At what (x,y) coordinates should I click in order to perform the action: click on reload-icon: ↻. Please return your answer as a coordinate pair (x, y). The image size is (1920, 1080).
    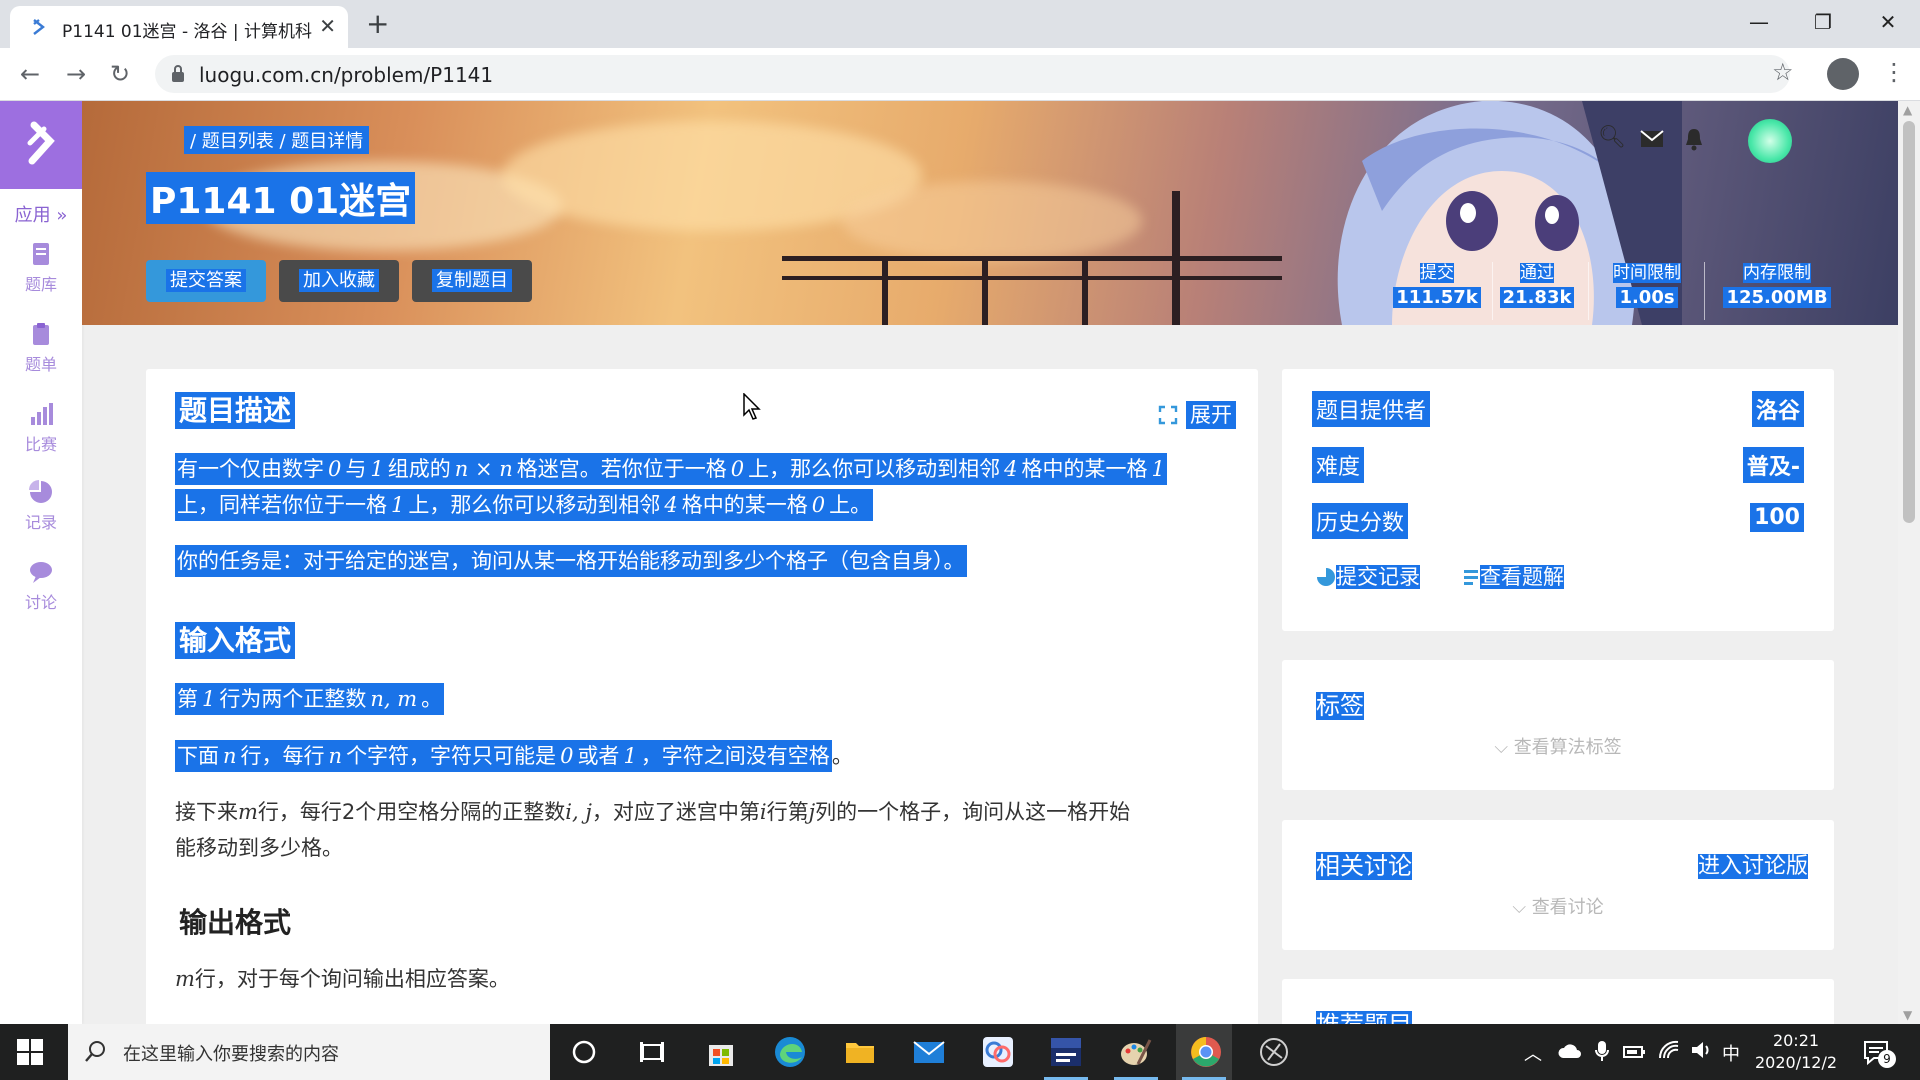
    Looking at the image, I should click on (120, 74).